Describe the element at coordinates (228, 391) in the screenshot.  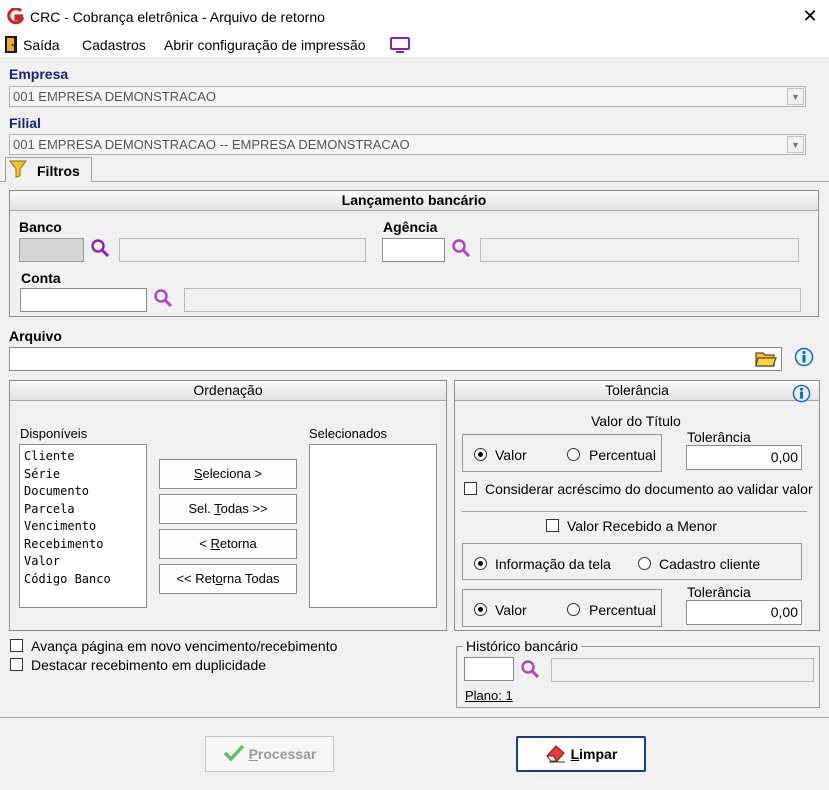
I see `ordenacao-title: Ordenação` at that location.